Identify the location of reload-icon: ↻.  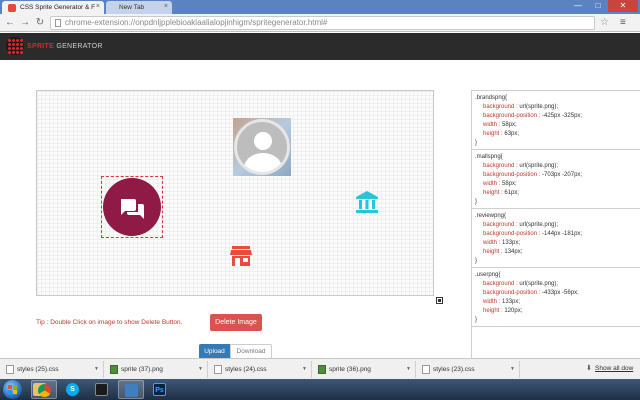
(40, 23).